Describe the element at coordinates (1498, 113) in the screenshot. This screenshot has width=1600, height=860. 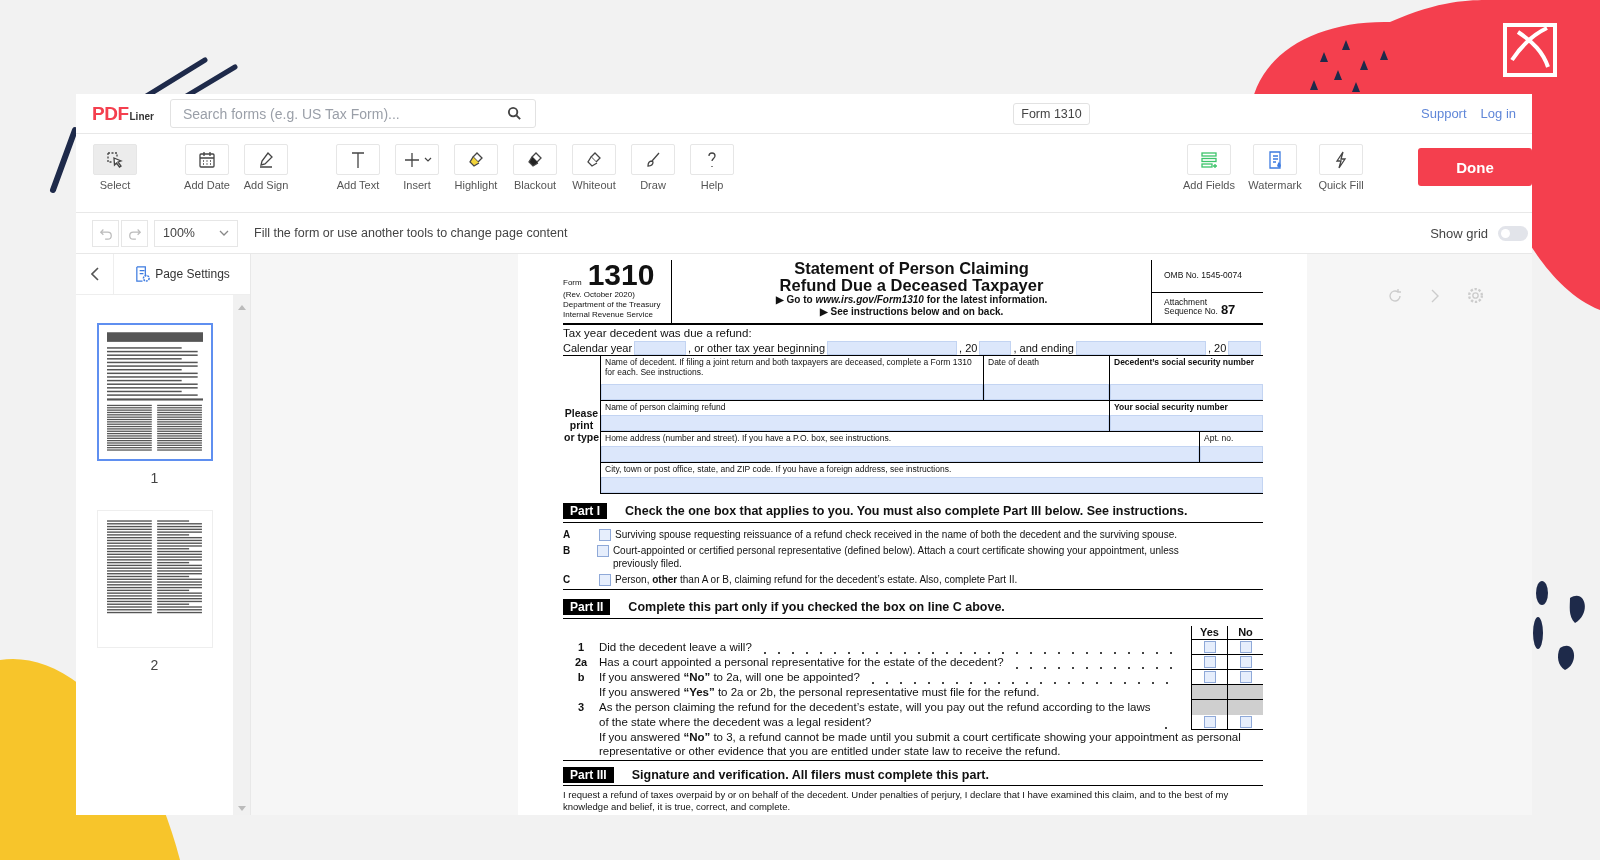
I see `header-link: Log in` at that location.